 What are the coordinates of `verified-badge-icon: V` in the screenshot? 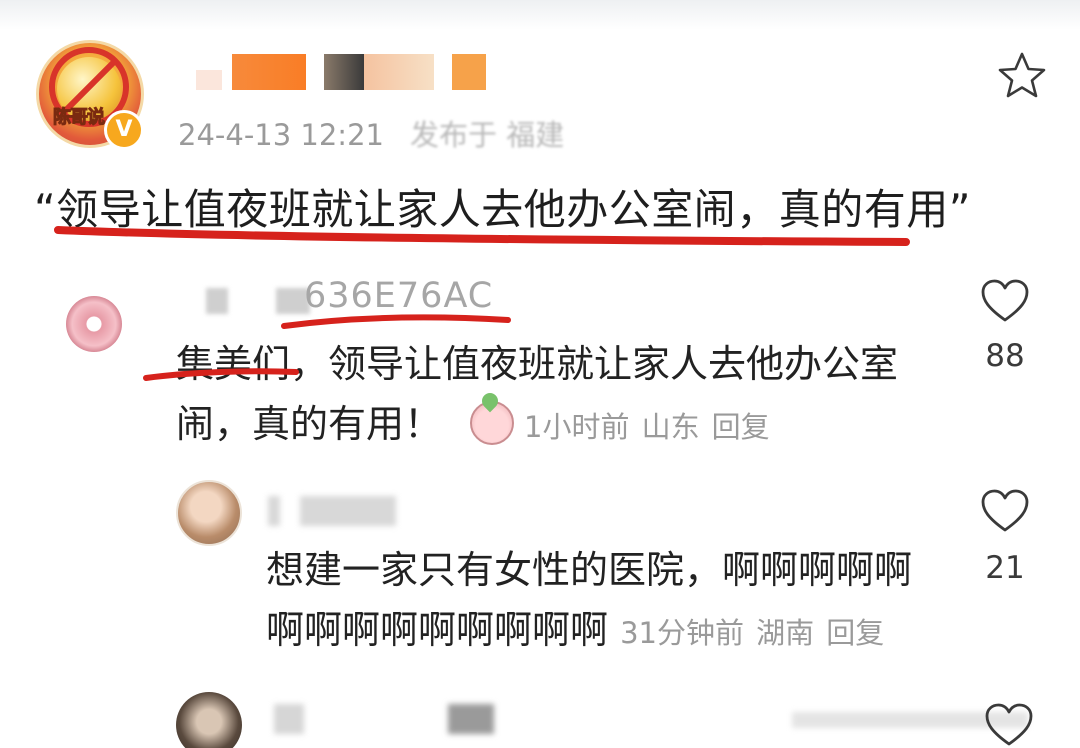 It's located at (124, 130).